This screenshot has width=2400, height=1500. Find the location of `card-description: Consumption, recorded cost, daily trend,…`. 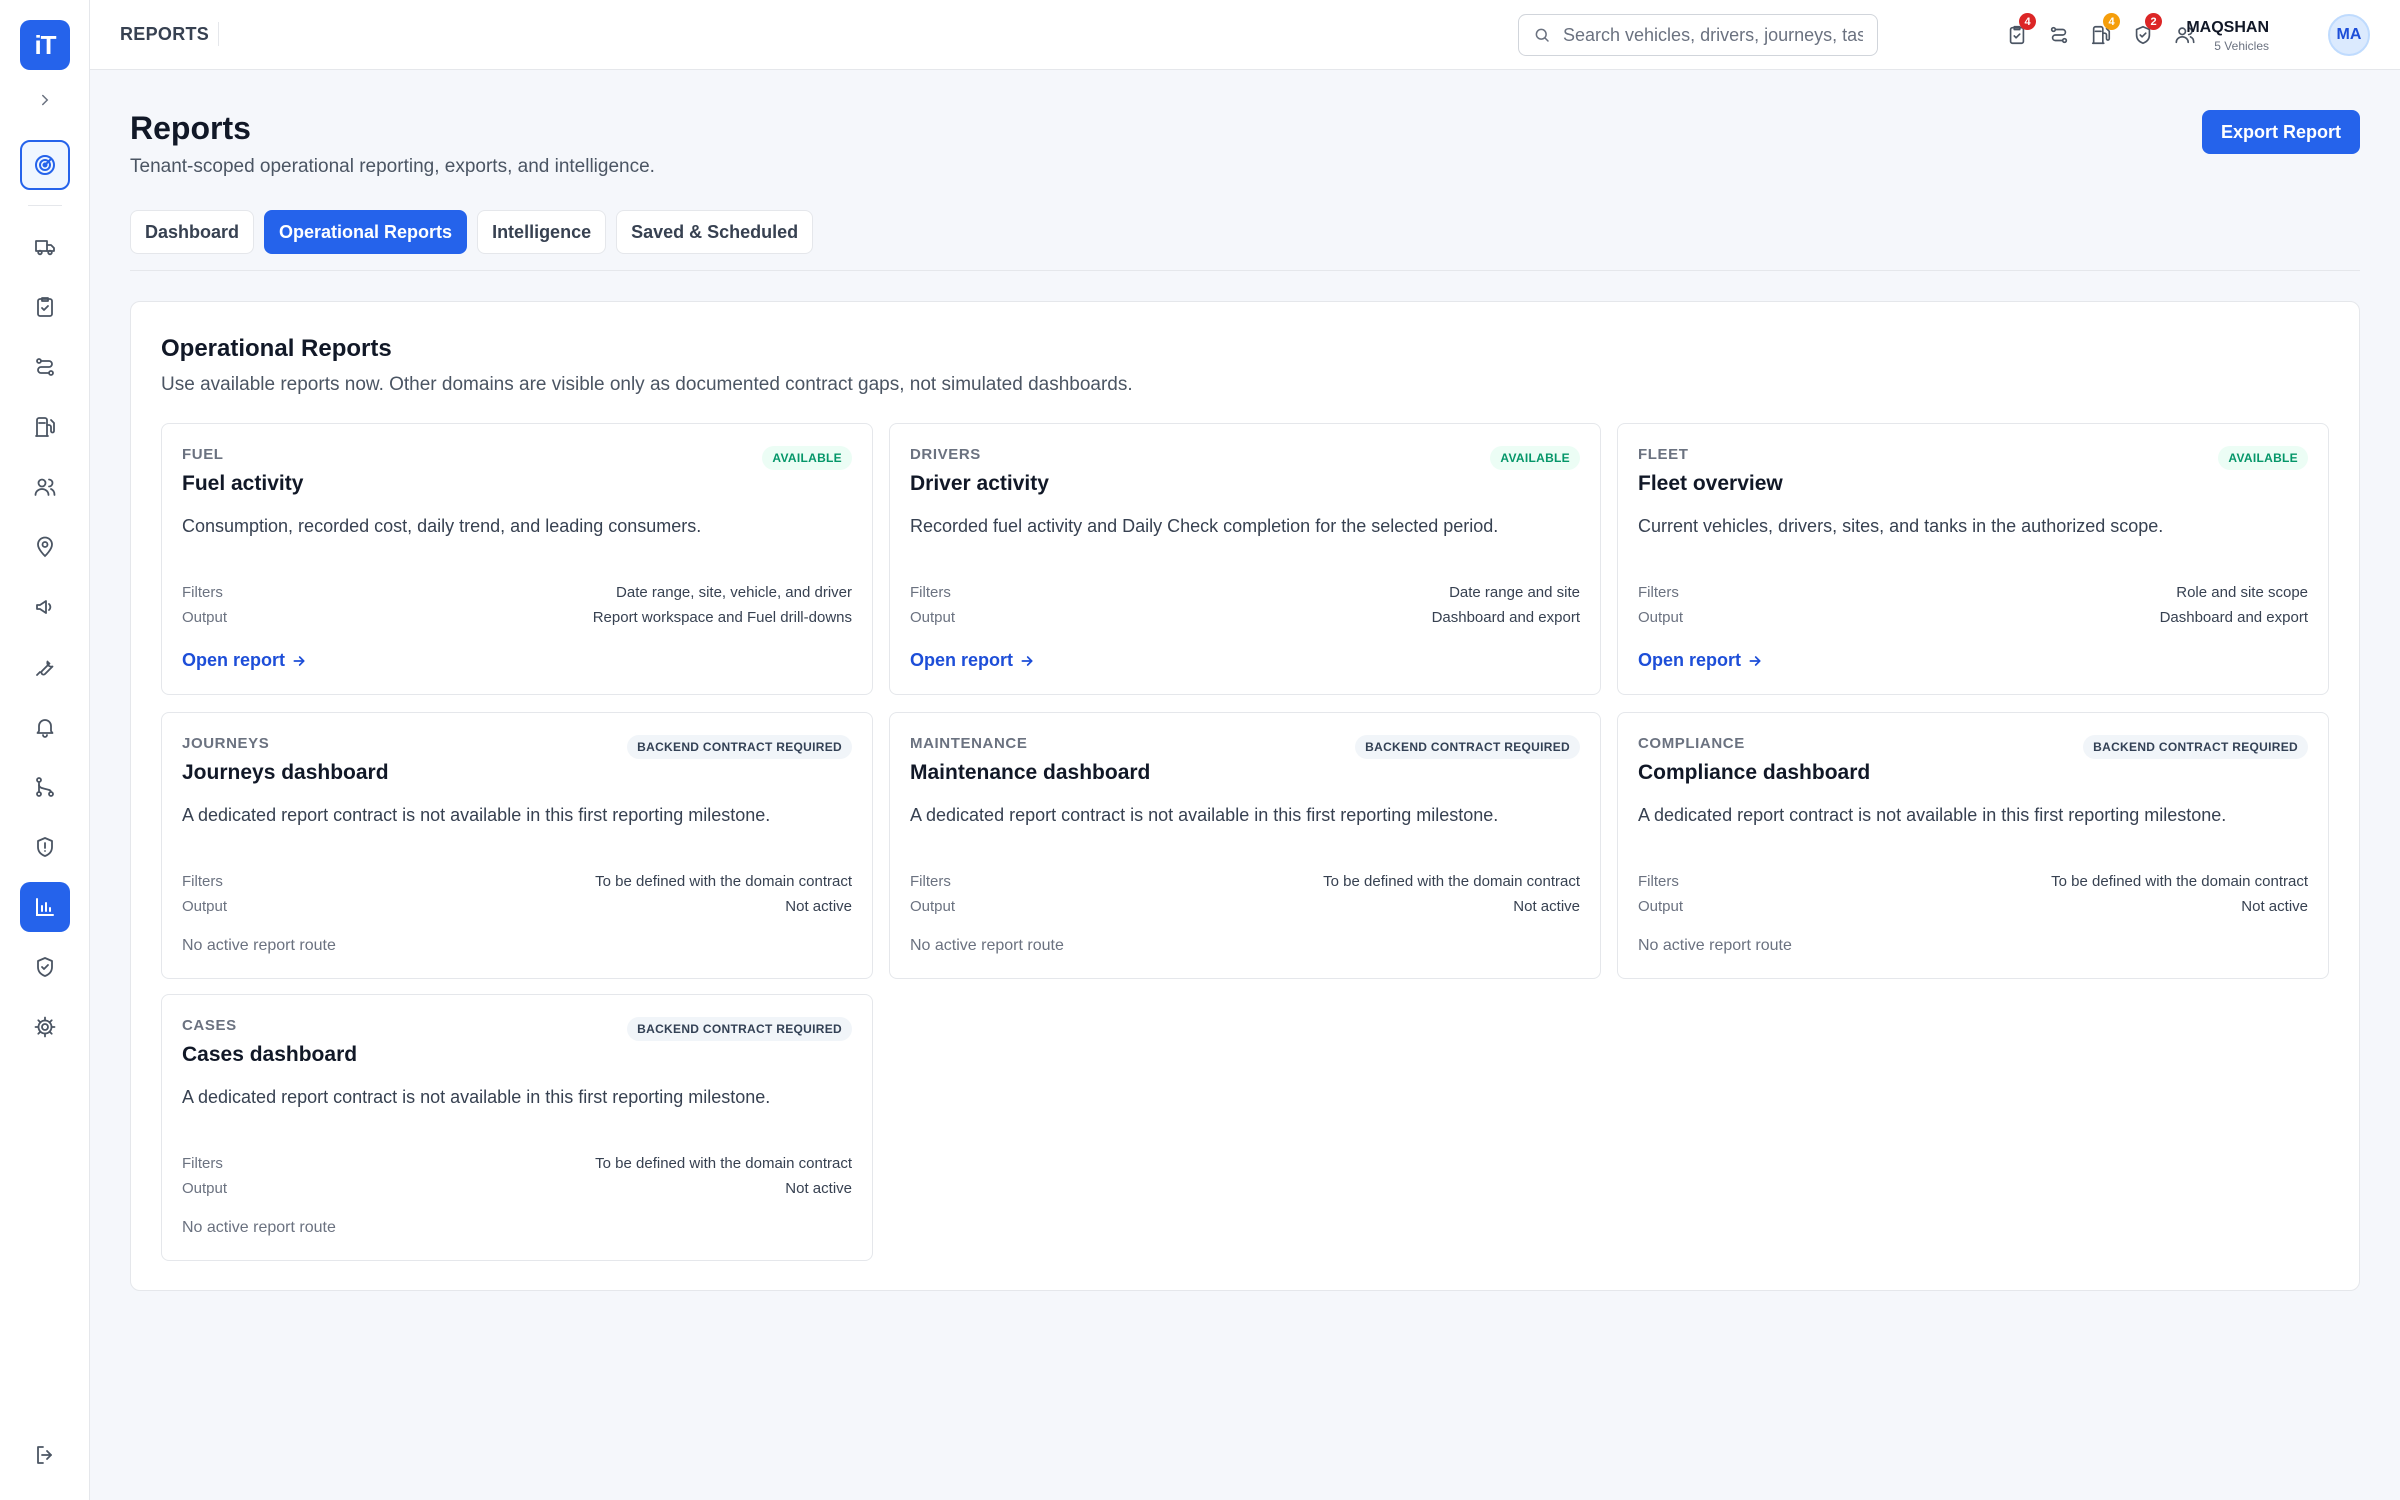

card-description: Consumption, recorded cost, daily trend,… is located at coordinates (442, 526).